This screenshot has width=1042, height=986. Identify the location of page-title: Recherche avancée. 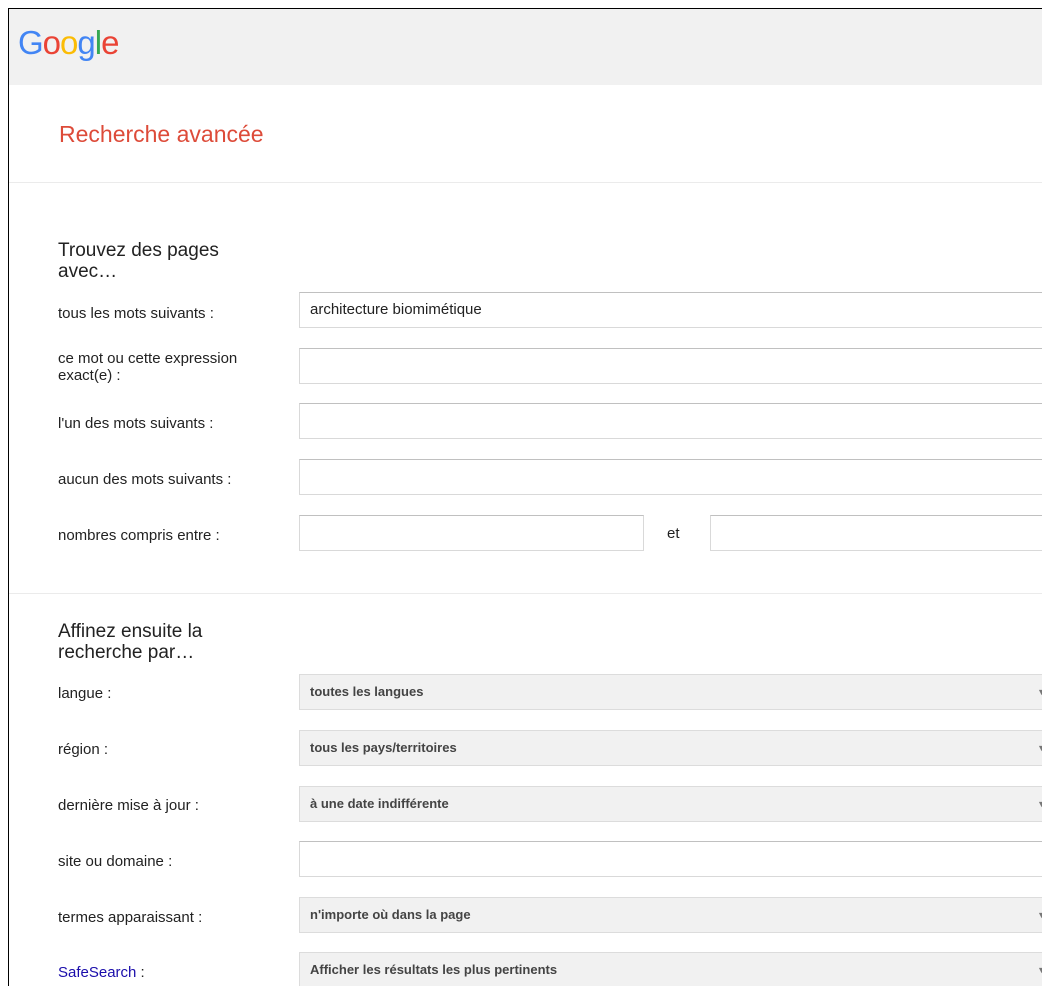
(161, 134).